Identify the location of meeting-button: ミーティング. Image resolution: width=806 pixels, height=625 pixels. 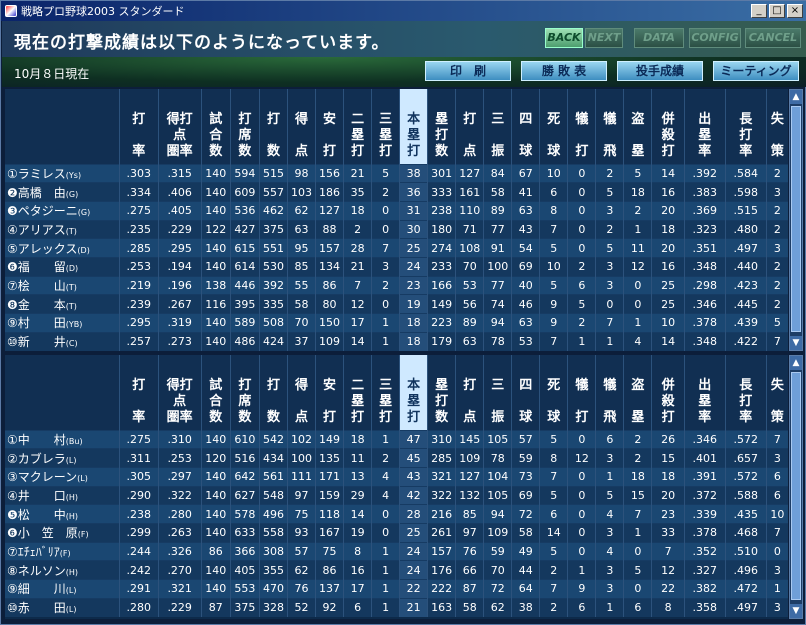
(756, 71).